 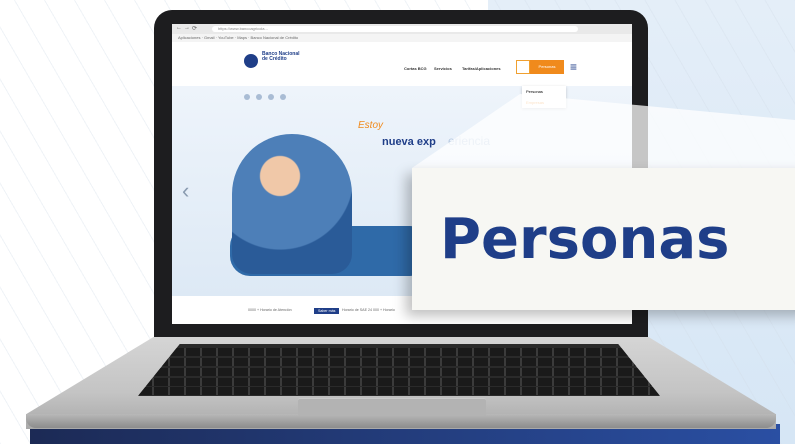 What do you see at coordinates (292, 204) in the screenshot?
I see `hero-person-image` at bounding box center [292, 204].